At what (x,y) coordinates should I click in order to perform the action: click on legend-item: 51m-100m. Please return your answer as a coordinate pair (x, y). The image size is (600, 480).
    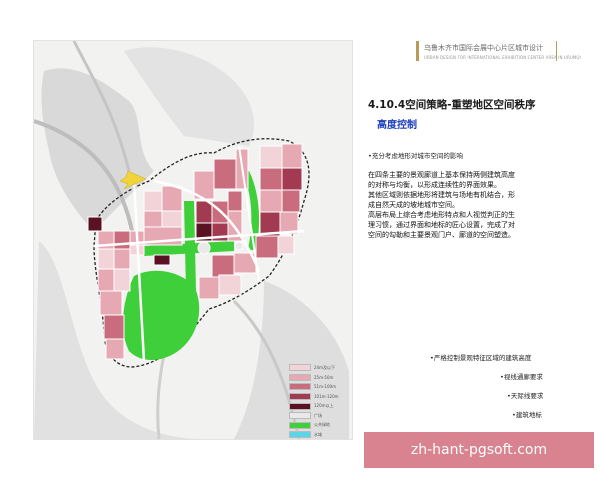
    Looking at the image, I should click on (319, 387).